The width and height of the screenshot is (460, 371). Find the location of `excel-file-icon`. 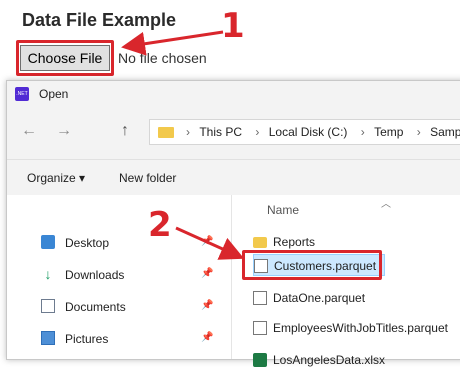

excel-file-icon is located at coordinates (260, 360).